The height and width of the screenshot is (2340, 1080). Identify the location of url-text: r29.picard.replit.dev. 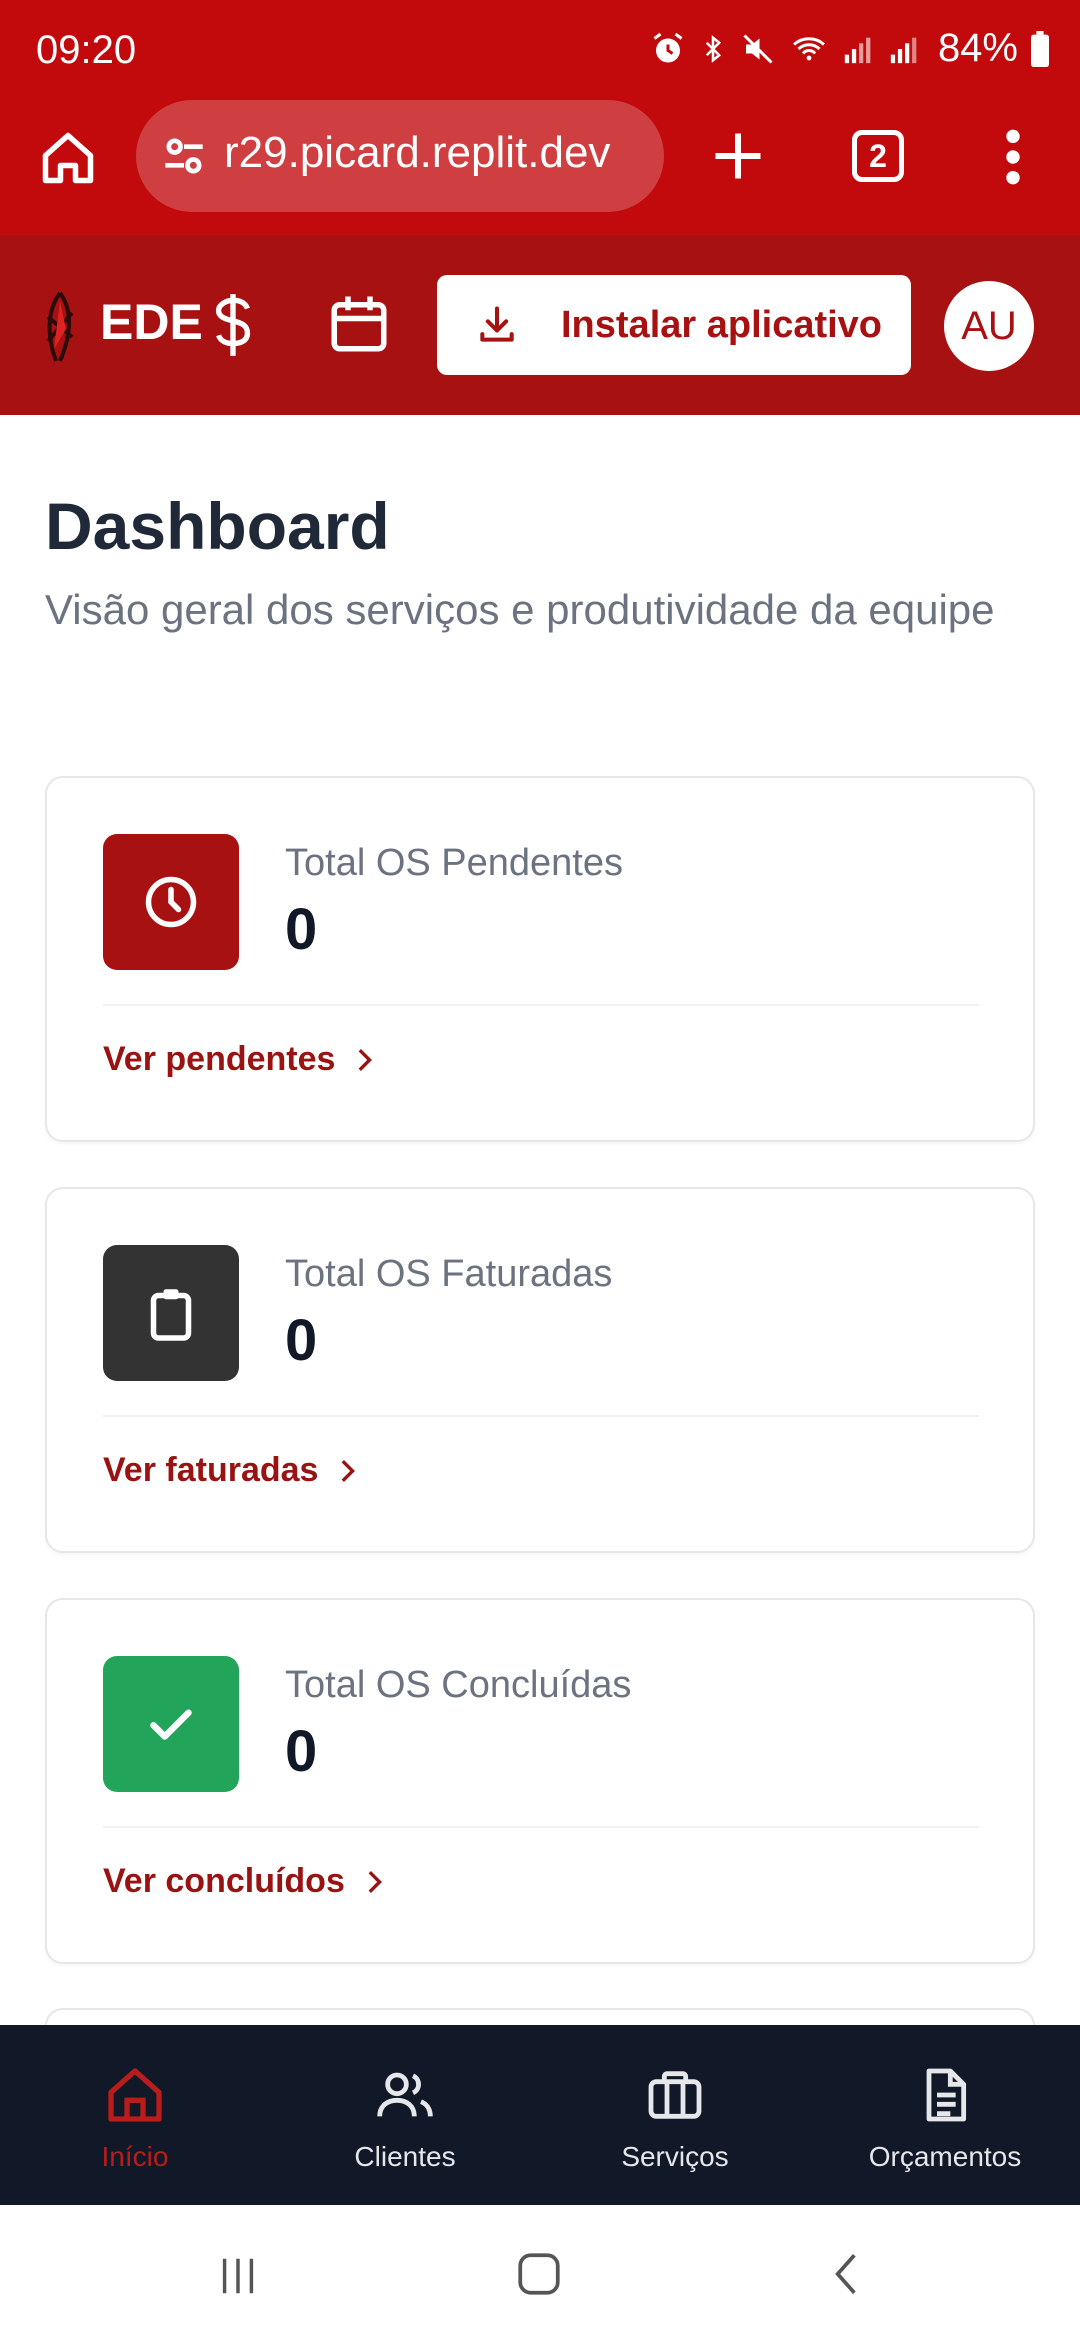
(434, 153).